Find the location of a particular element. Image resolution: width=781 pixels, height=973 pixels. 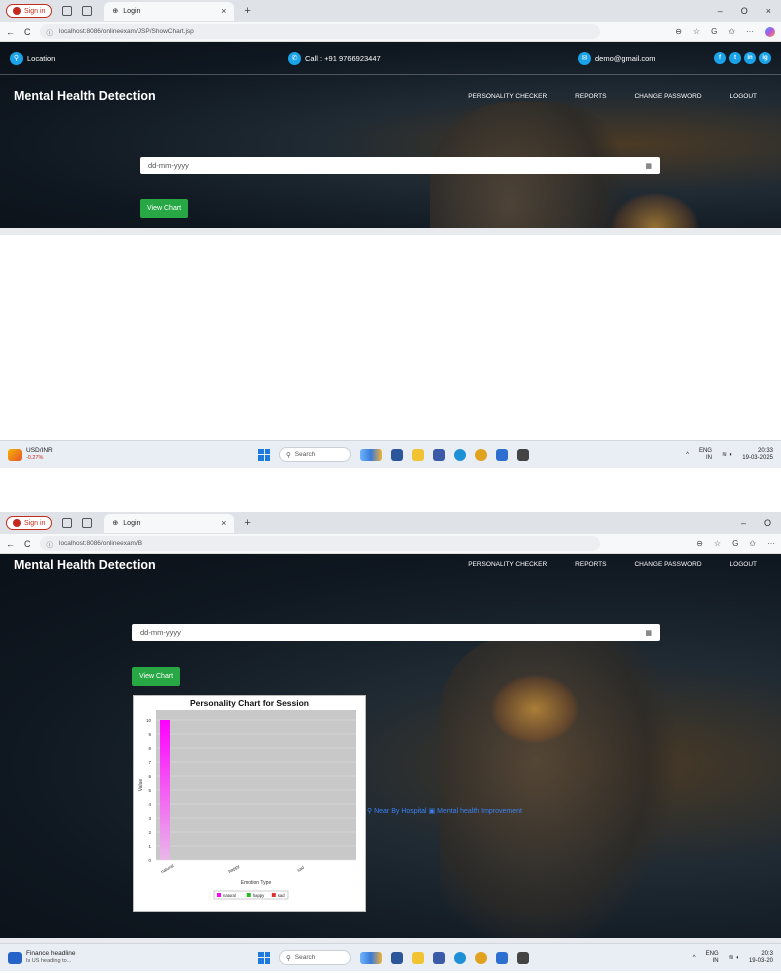

linkedin-icon: in is located at coordinates (750, 58).